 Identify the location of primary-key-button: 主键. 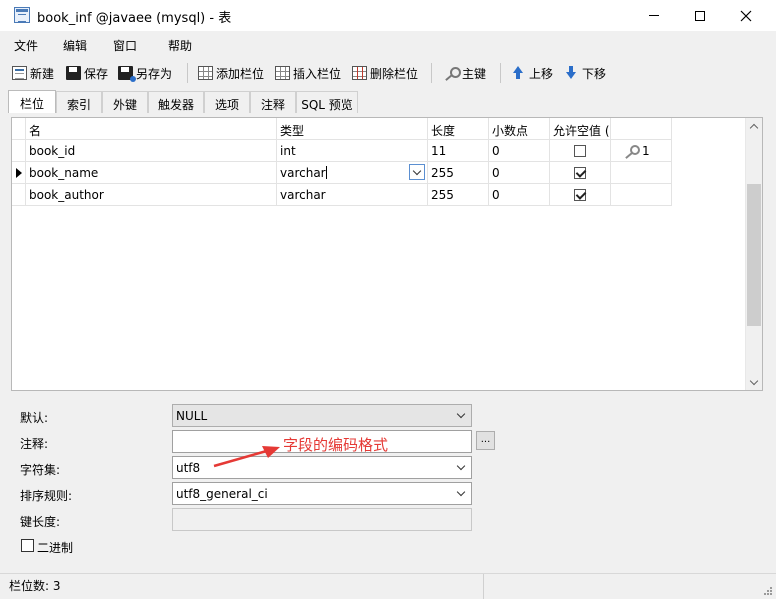
(464, 73).